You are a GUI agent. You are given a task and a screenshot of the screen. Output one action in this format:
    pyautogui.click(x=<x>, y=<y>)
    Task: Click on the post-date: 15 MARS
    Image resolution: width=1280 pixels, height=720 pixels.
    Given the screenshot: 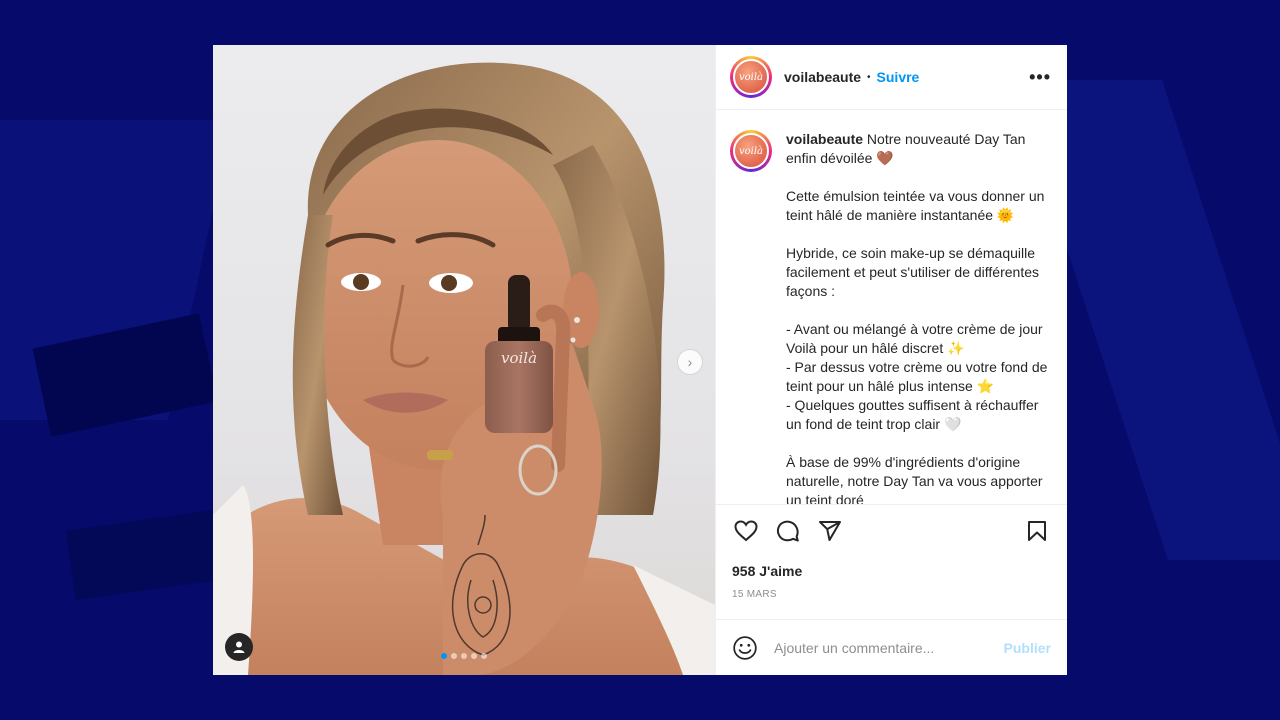 What is the action you would take?
    pyautogui.click(x=754, y=594)
    